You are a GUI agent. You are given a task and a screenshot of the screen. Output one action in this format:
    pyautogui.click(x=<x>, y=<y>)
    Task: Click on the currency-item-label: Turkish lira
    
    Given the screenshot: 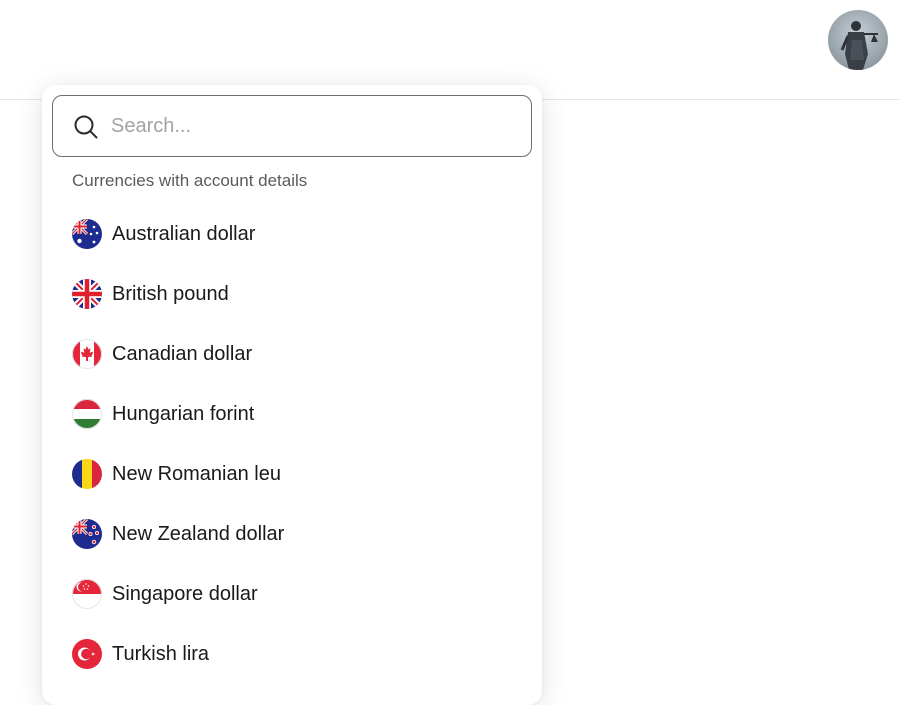 What is the action you would take?
    pyautogui.click(x=161, y=654)
    